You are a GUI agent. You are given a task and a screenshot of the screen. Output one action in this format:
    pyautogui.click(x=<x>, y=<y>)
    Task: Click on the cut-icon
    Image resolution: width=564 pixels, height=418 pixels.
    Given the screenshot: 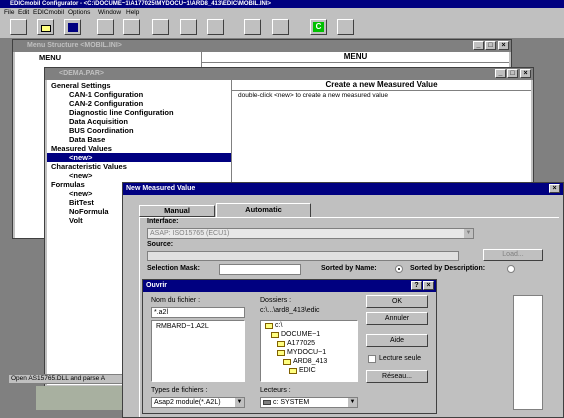 What is the action you would take?
    pyautogui.click(x=160, y=27)
    